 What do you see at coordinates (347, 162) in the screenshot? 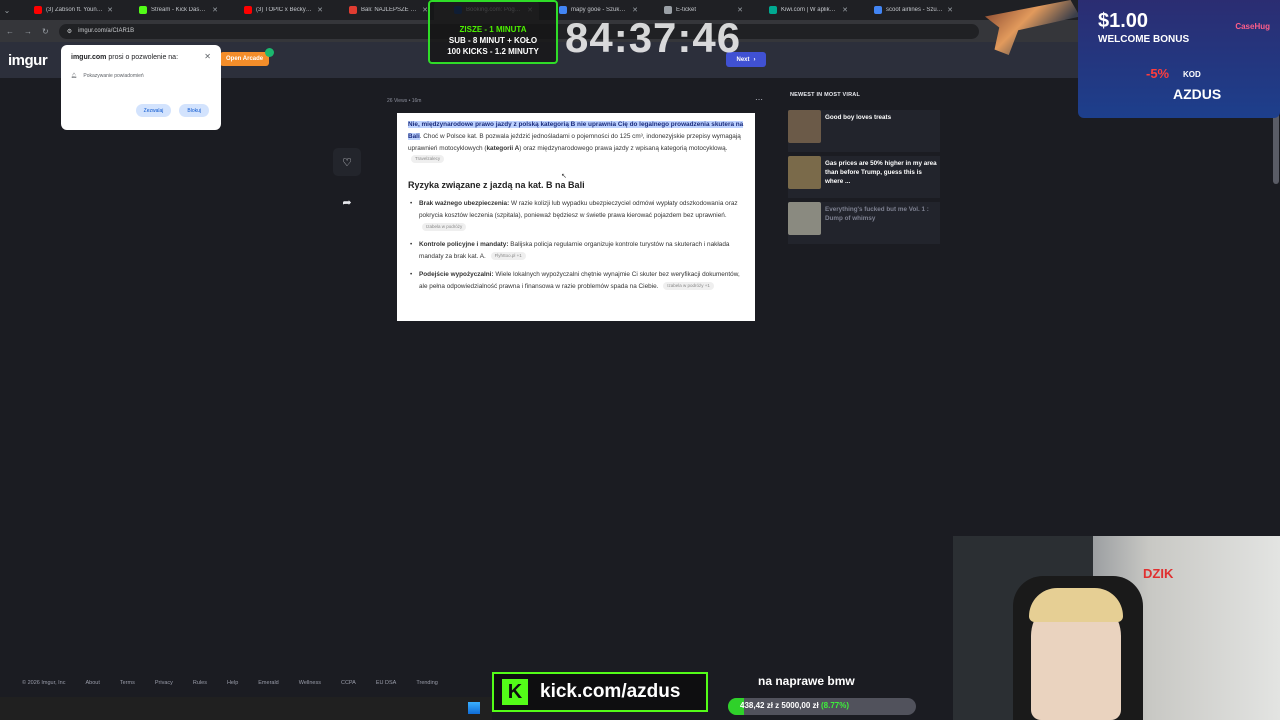
I see `favorite-heart-icon: ♡` at bounding box center [347, 162].